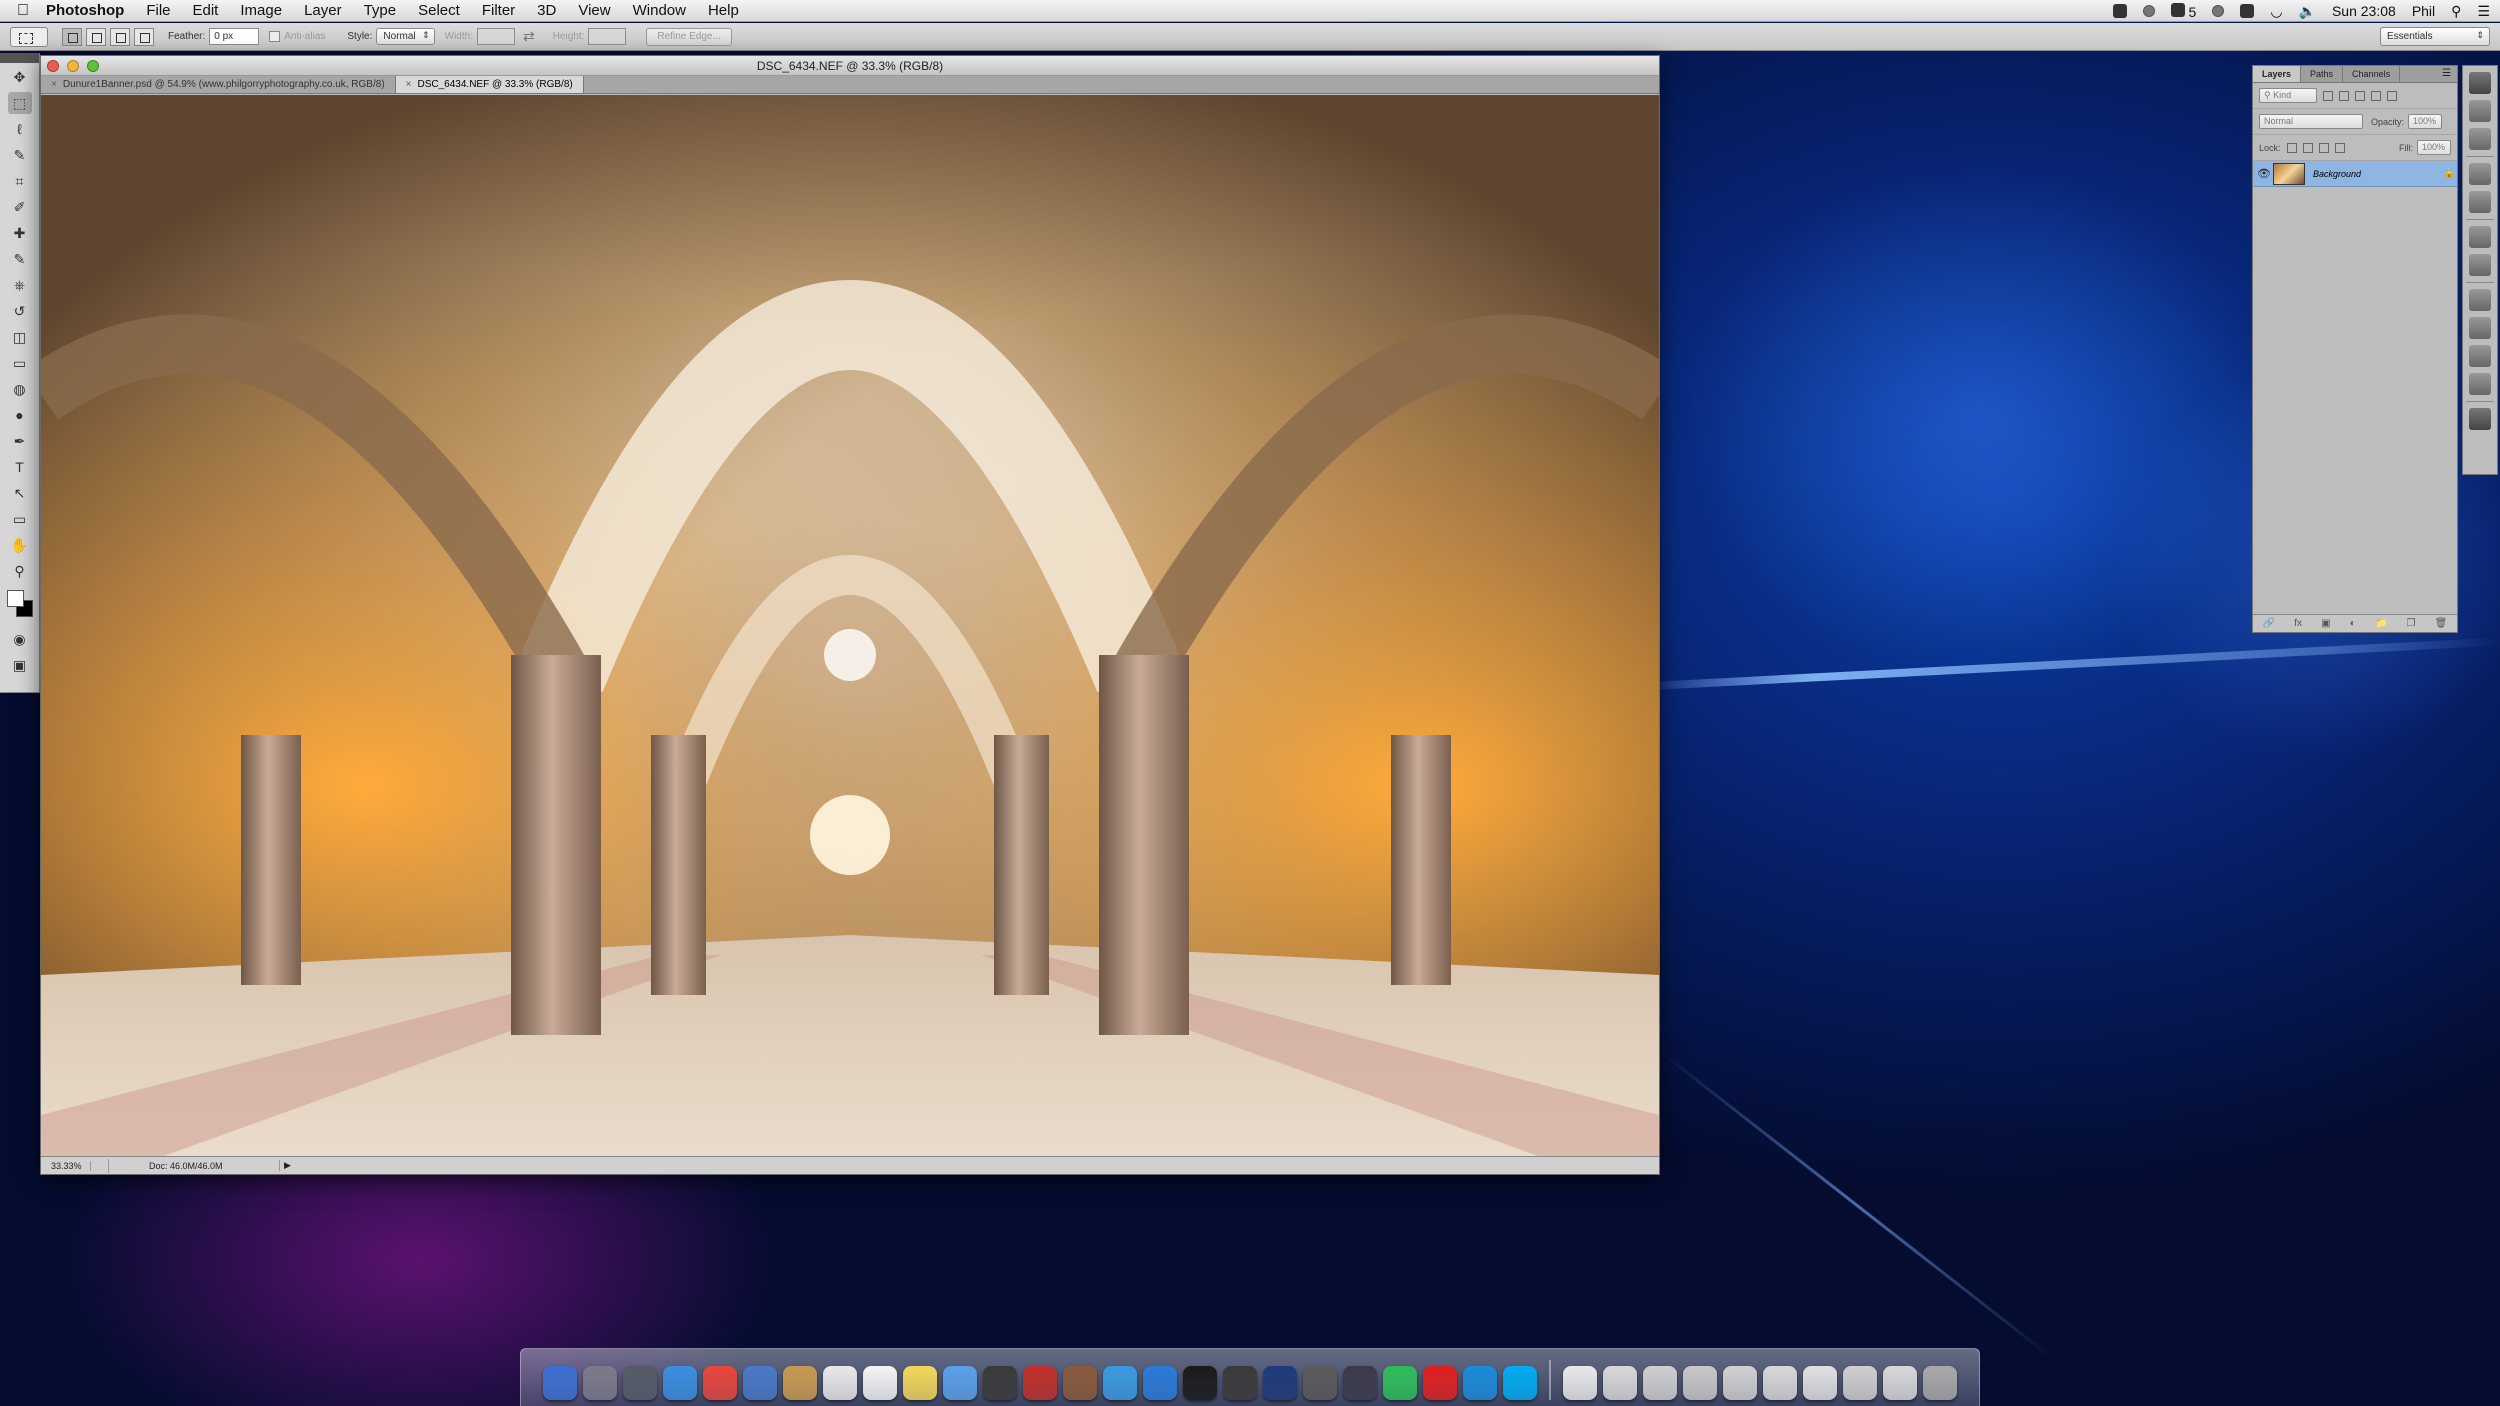  I want to click on notifications-count: 5, so click(2183, 11).